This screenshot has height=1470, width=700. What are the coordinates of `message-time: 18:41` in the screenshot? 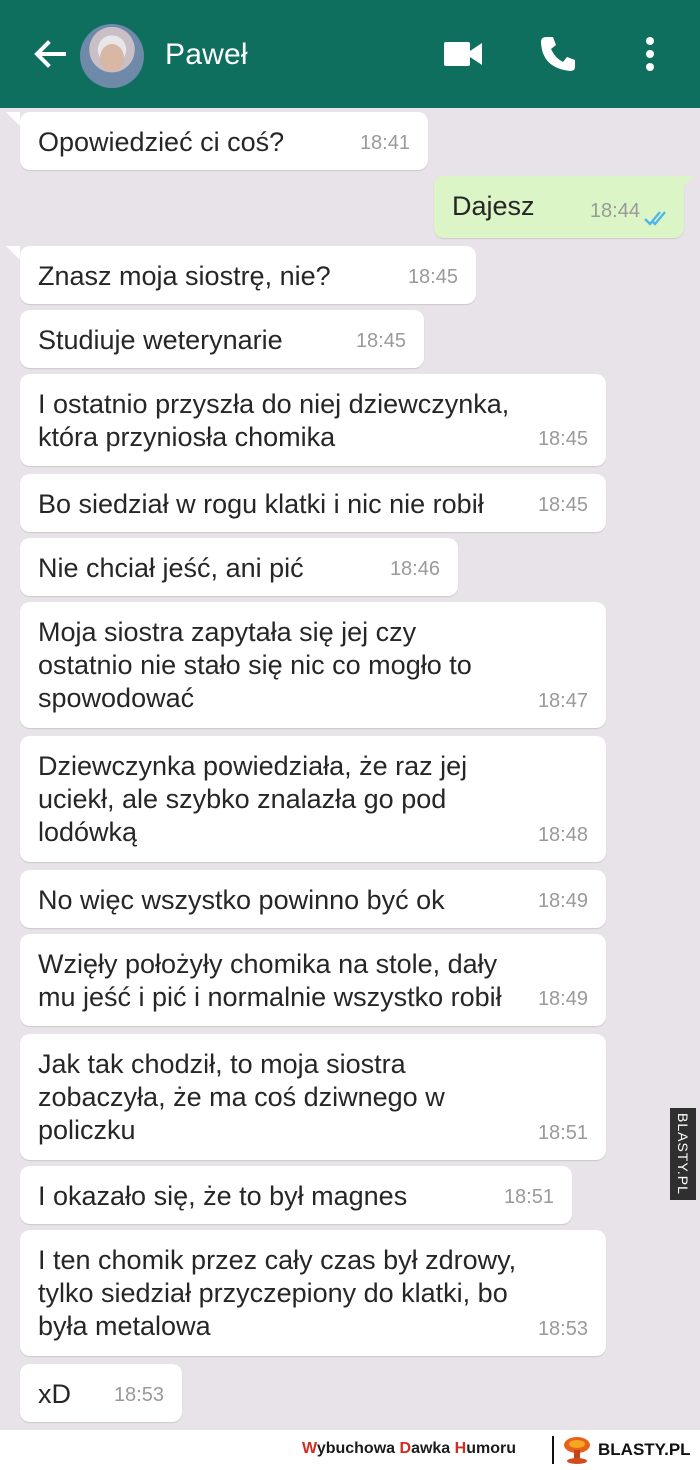 It's located at (384, 143).